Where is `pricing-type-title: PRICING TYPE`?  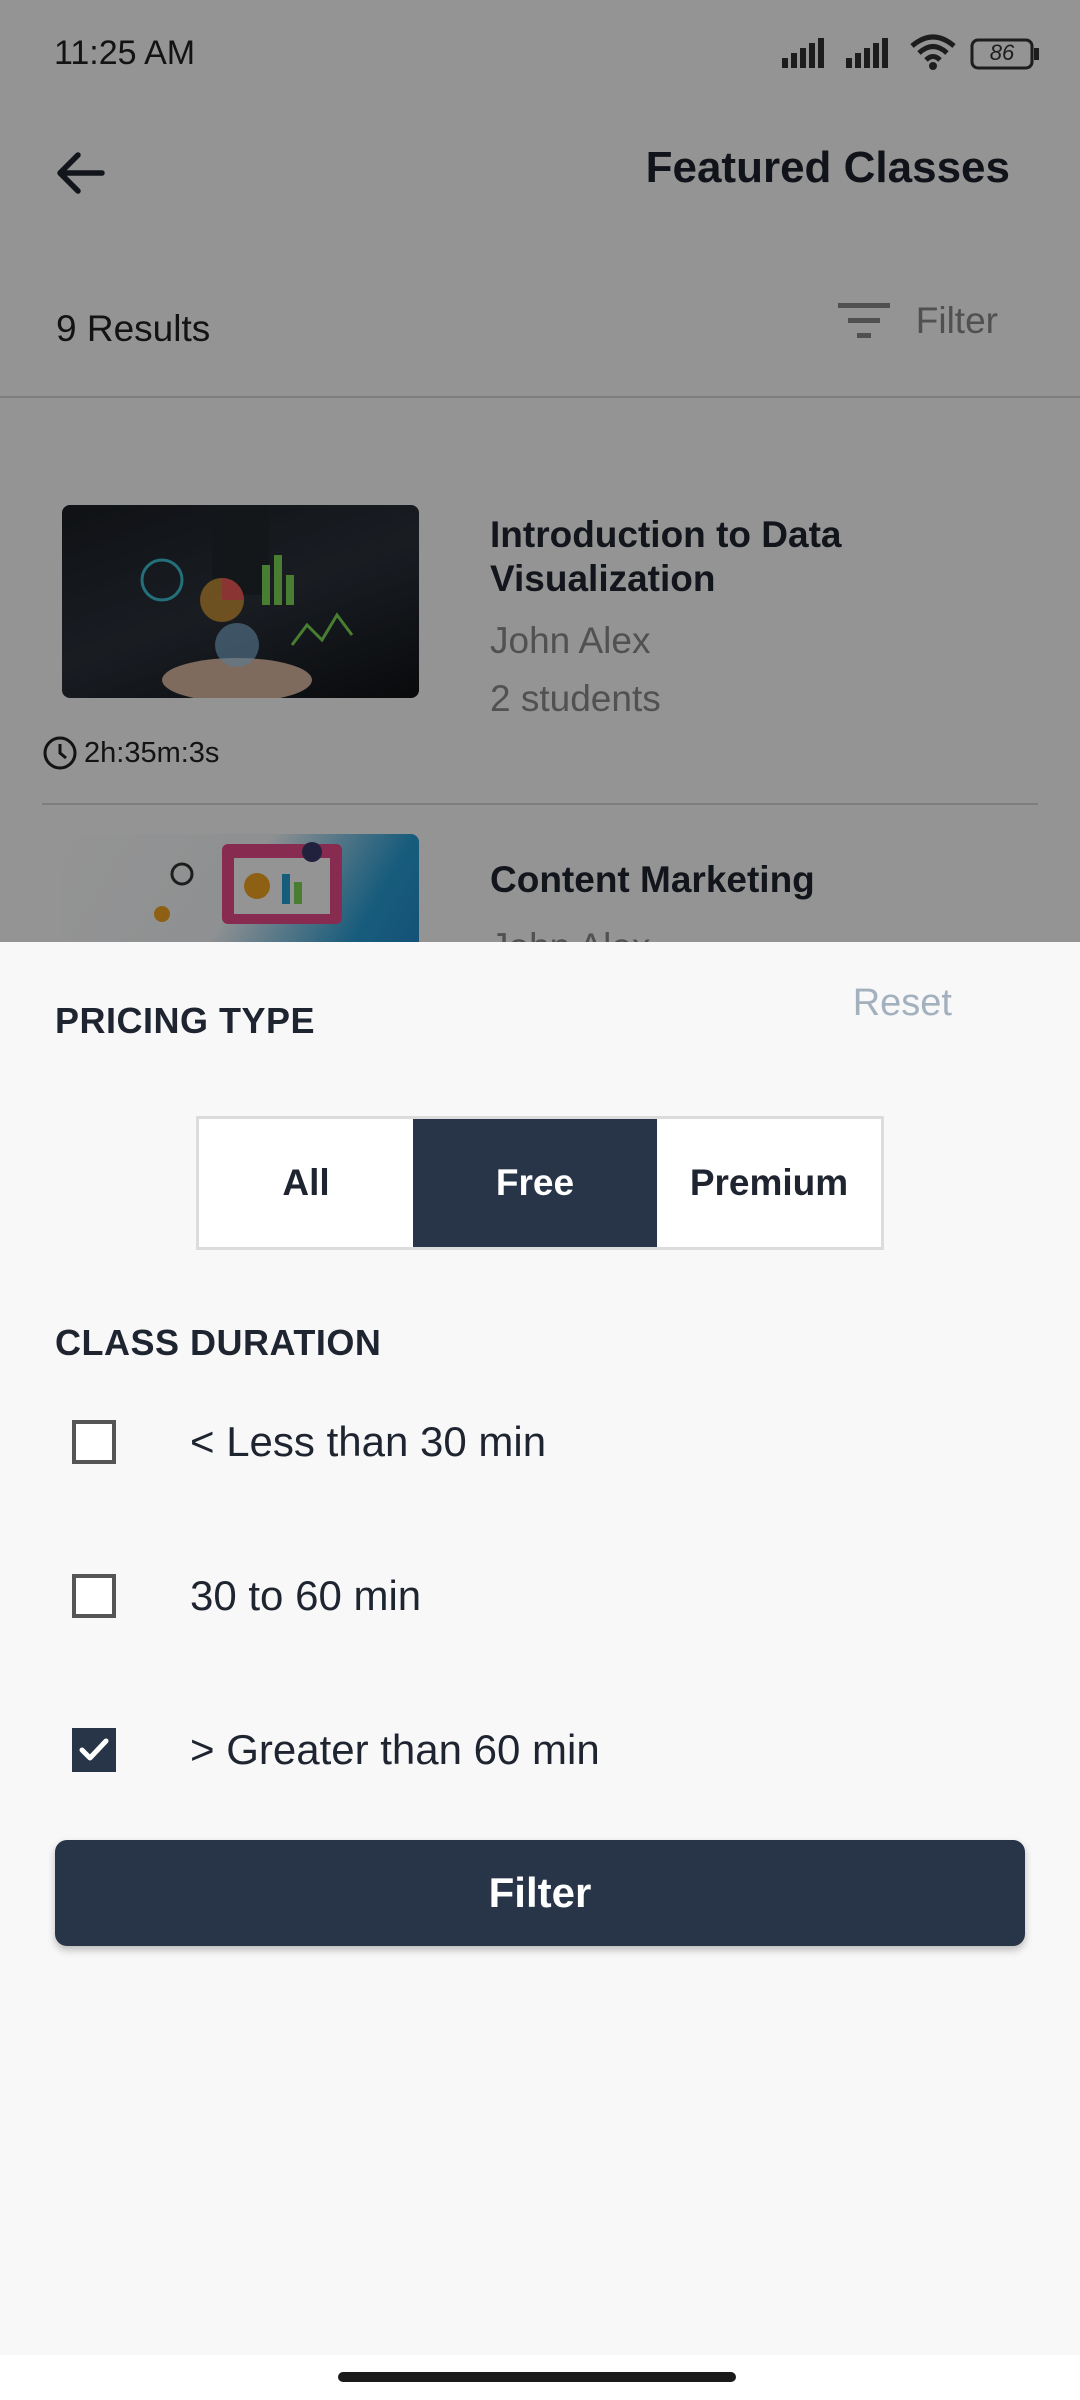 pricing-type-title: PRICING TYPE is located at coordinates (185, 1020).